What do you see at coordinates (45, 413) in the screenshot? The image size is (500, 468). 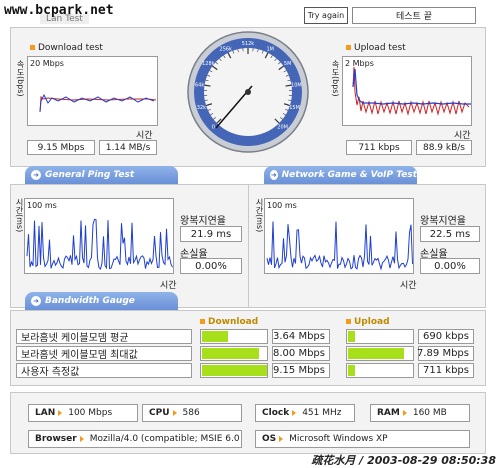 I see `lan-label: LAN` at bounding box center [45, 413].